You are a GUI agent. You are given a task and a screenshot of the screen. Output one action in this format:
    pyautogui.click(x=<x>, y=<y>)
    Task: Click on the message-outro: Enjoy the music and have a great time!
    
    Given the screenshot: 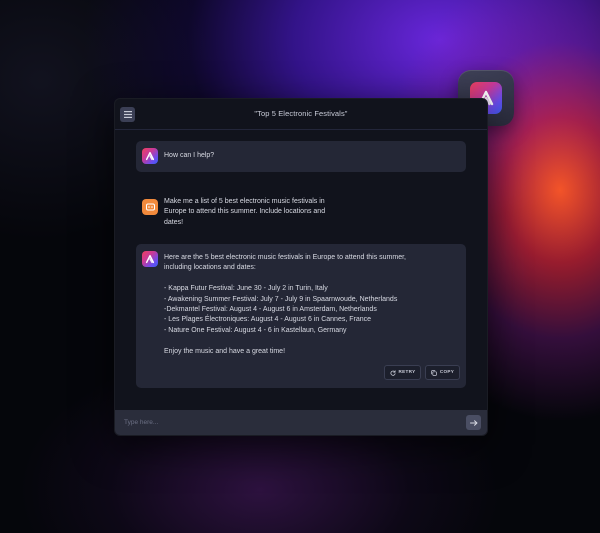 What is the action you would take?
    pyautogui.click(x=225, y=351)
    